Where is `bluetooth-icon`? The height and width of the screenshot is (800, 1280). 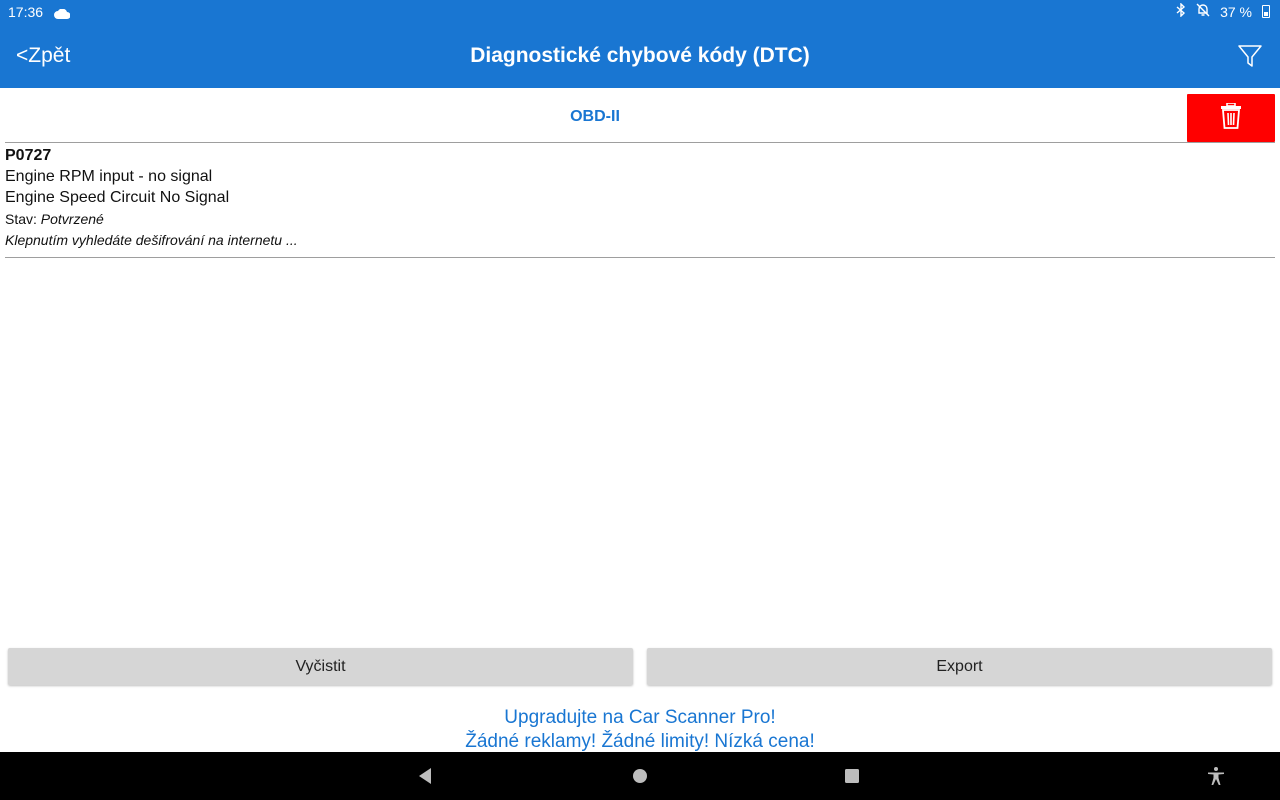
bluetooth-icon is located at coordinates (1181, 11).